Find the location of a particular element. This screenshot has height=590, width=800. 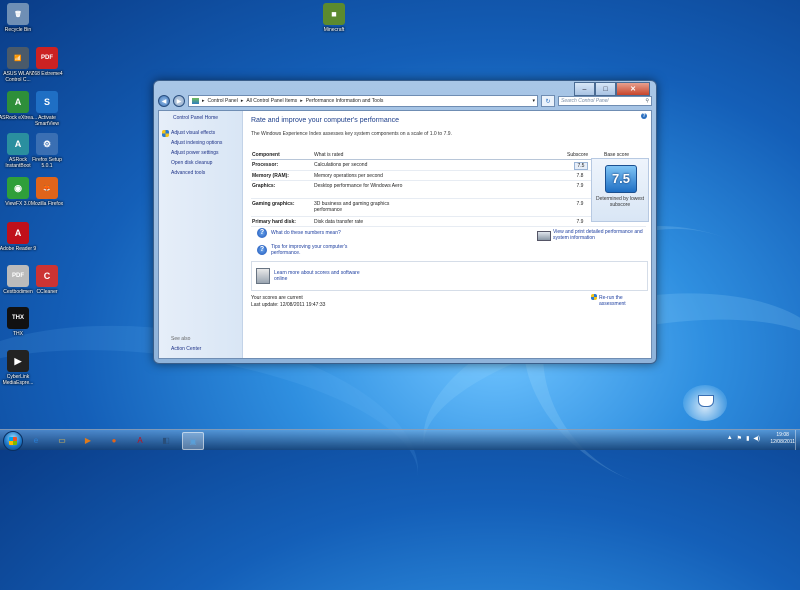

minimize-button: – is located at coordinates (584, 89).